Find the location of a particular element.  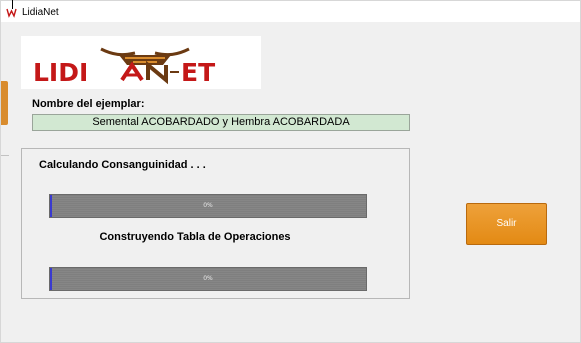

inbreeding-progress-label: Calculando Consanguinidad . . . is located at coordinates (122, 165).